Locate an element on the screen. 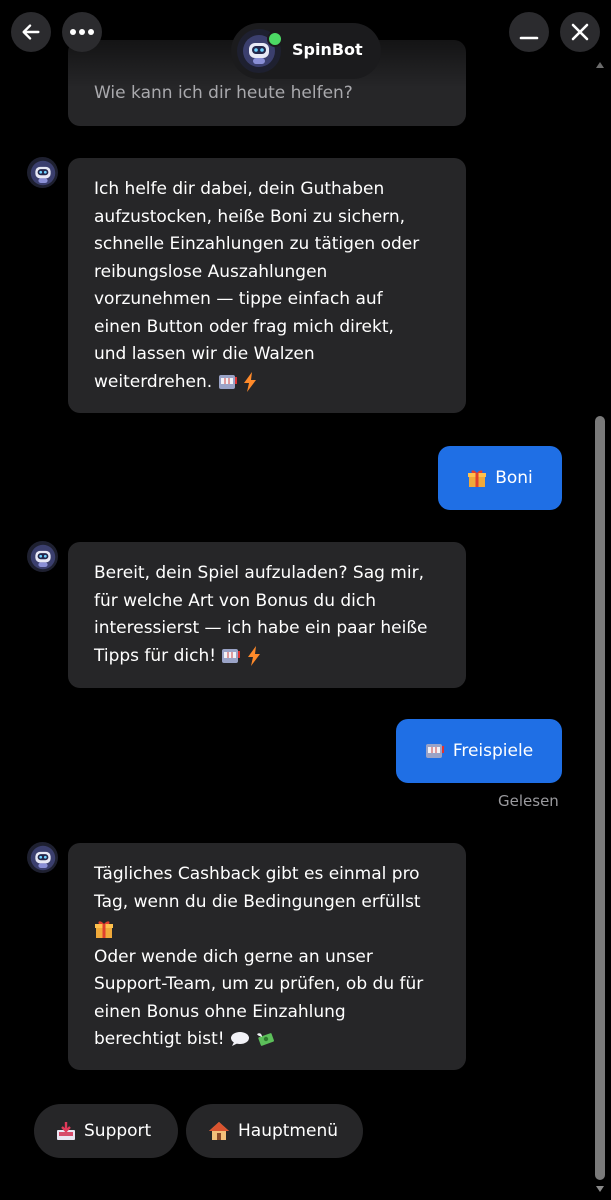 This screenshot has height=1200, width=611. quick-reply-label: Hauptmenü is located at coordinates (288, 1131).